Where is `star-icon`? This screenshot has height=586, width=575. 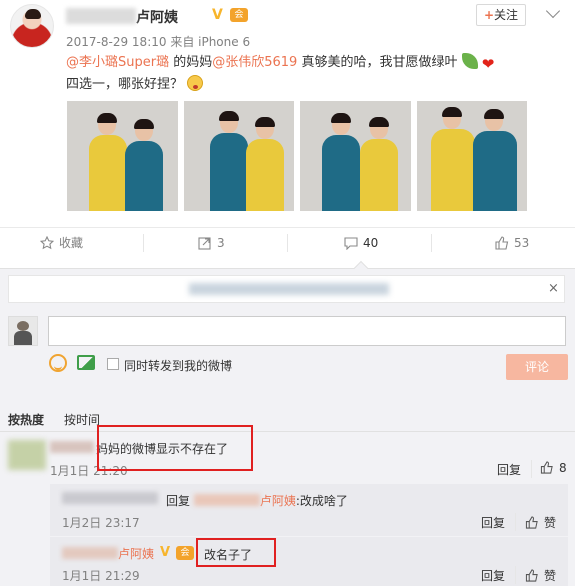 star-icon is located at coordinates (47, 243).